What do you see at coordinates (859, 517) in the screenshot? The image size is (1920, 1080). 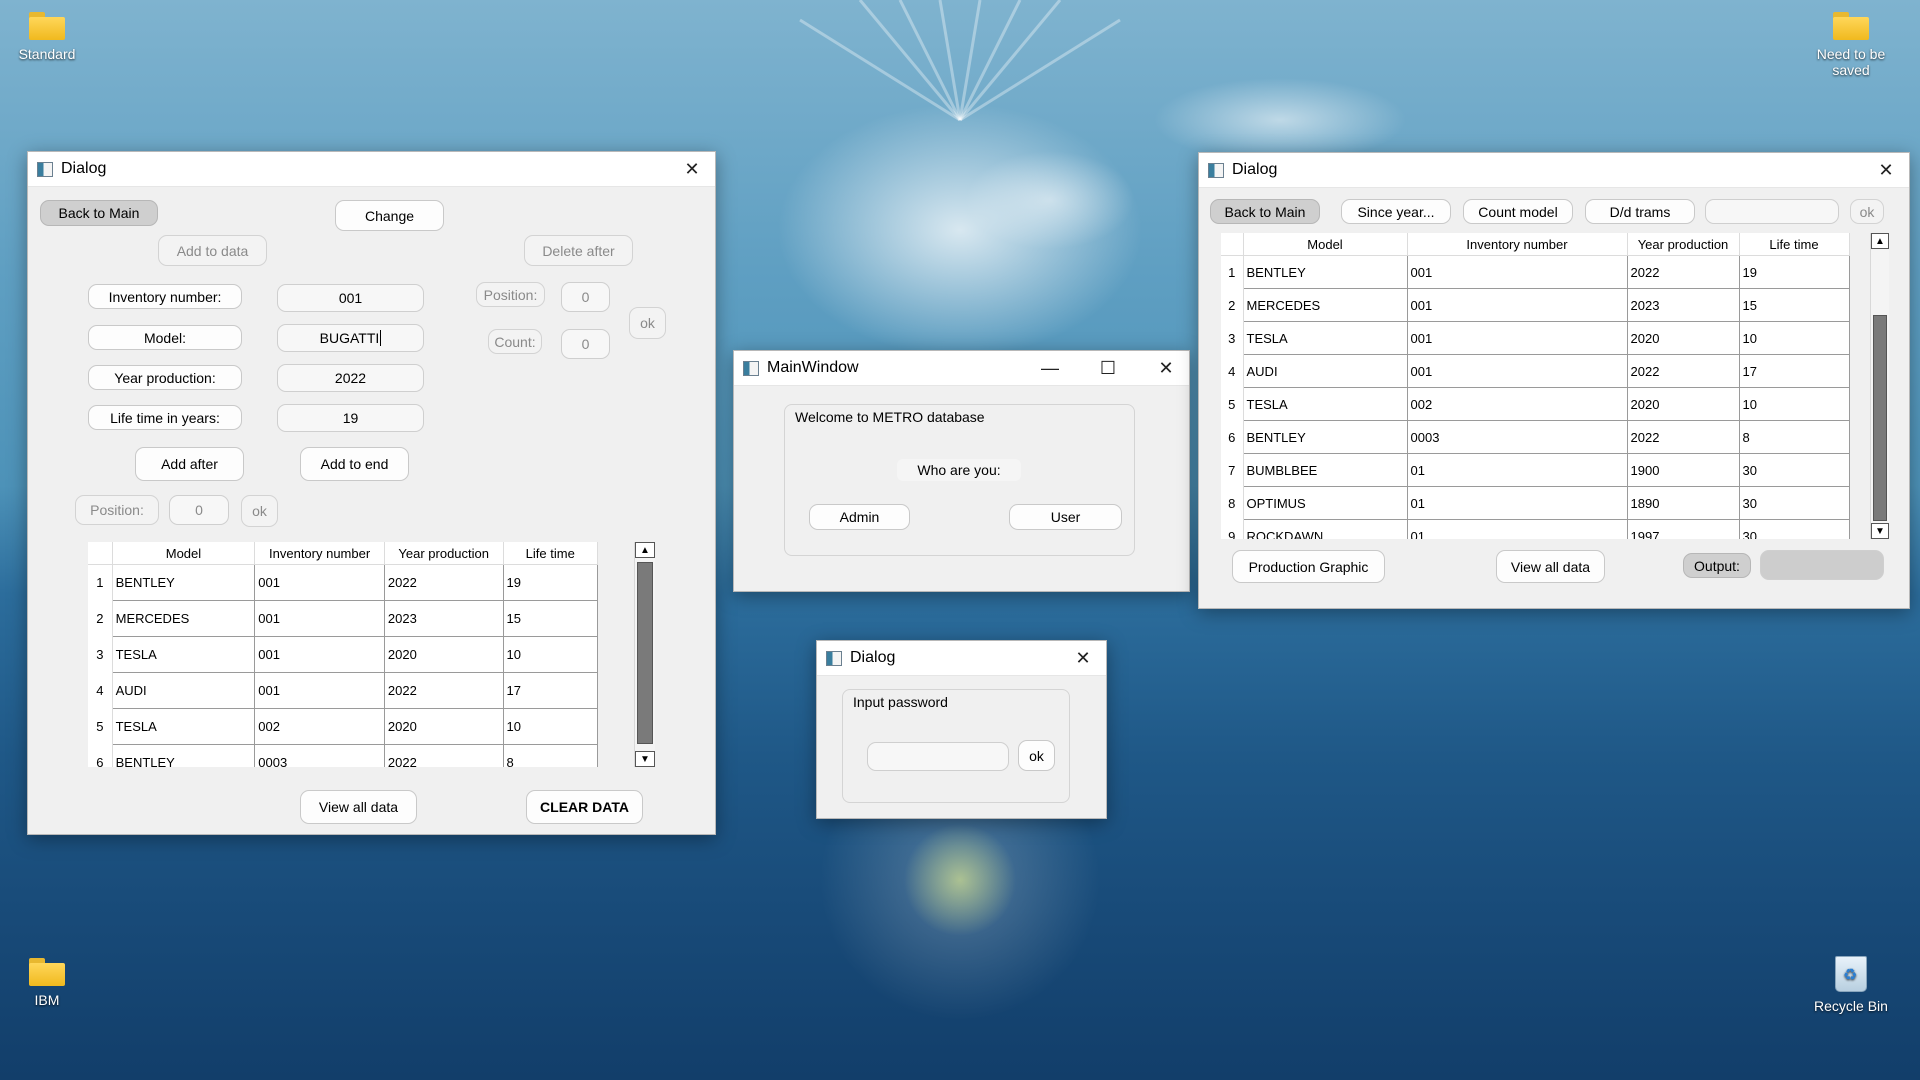 I see `admin-button: Admin` at bounding box center [859, 517].